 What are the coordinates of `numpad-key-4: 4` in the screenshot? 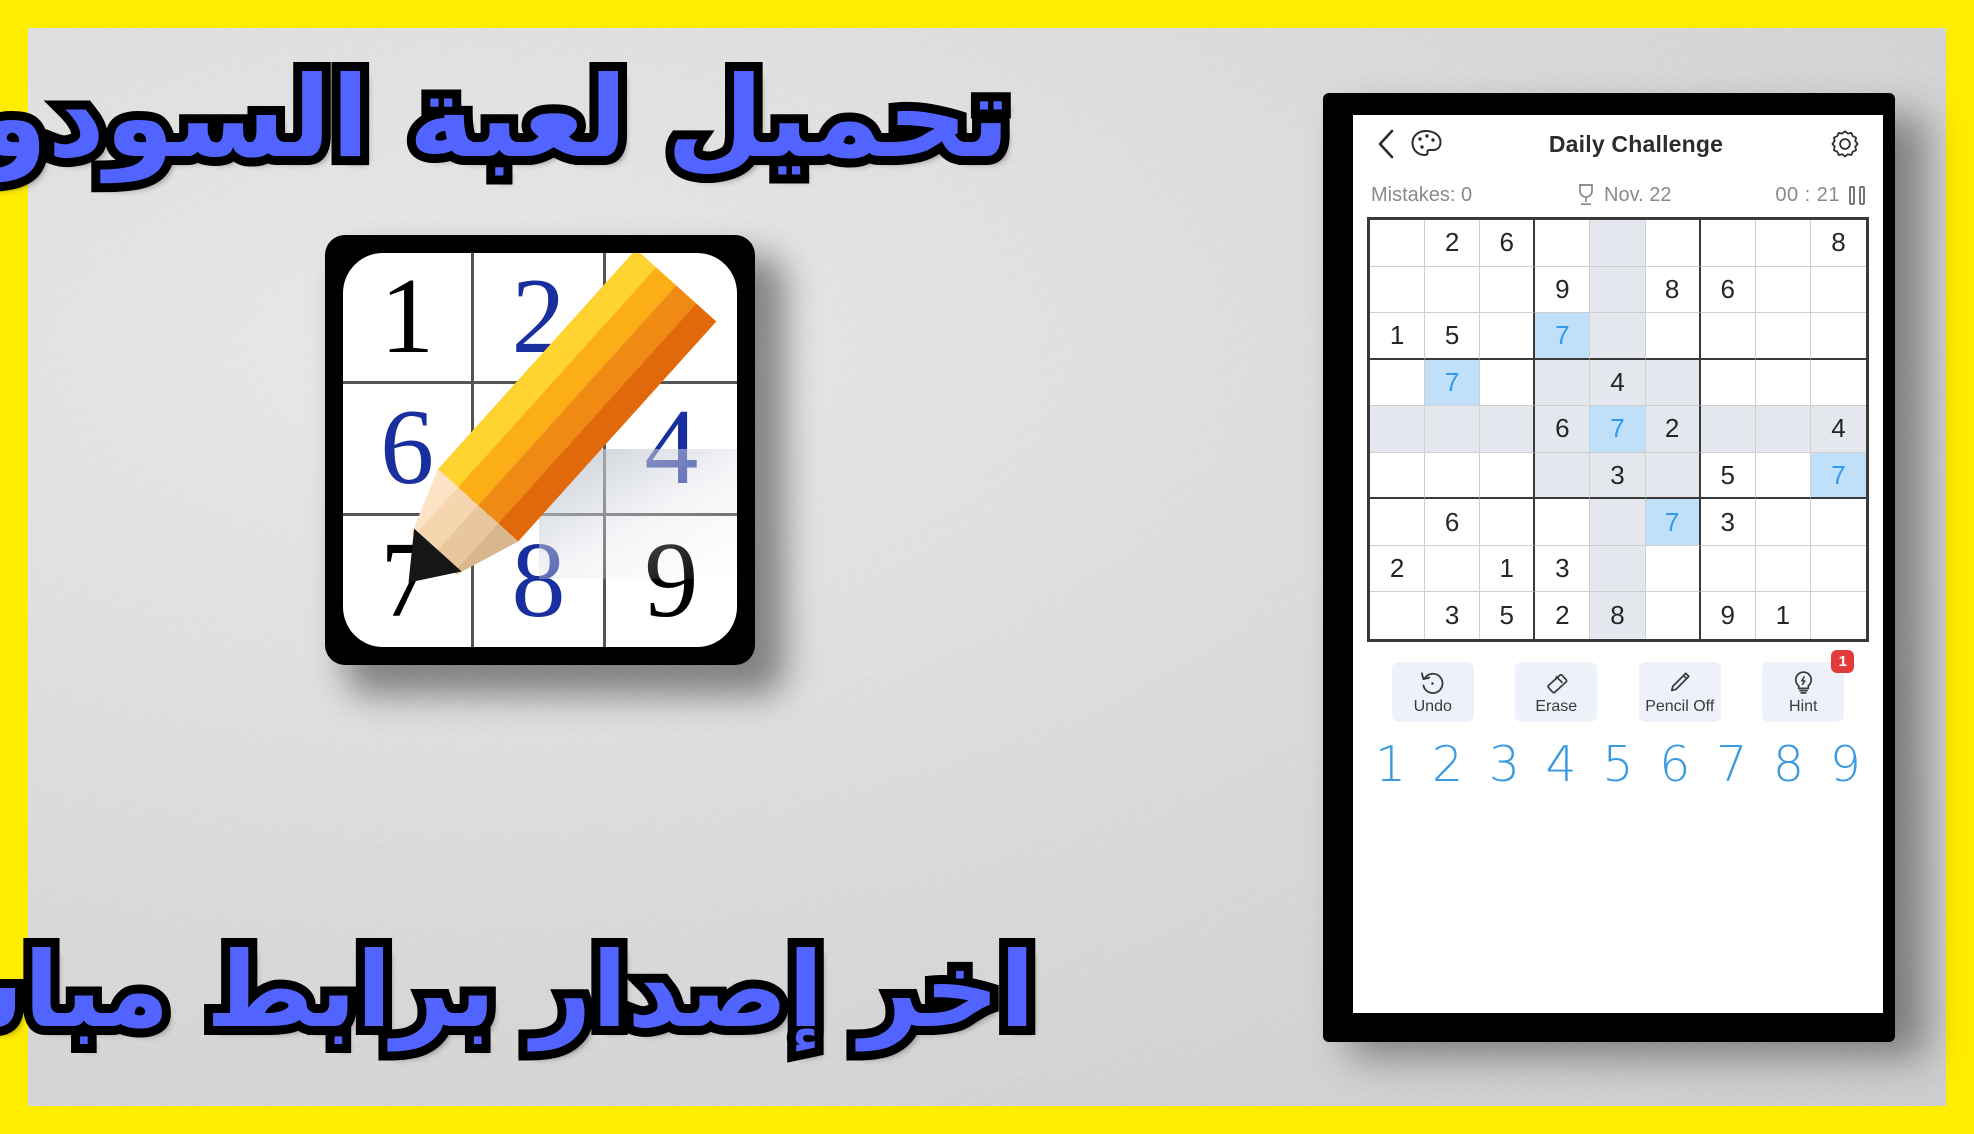 It's located at (1561, 764).